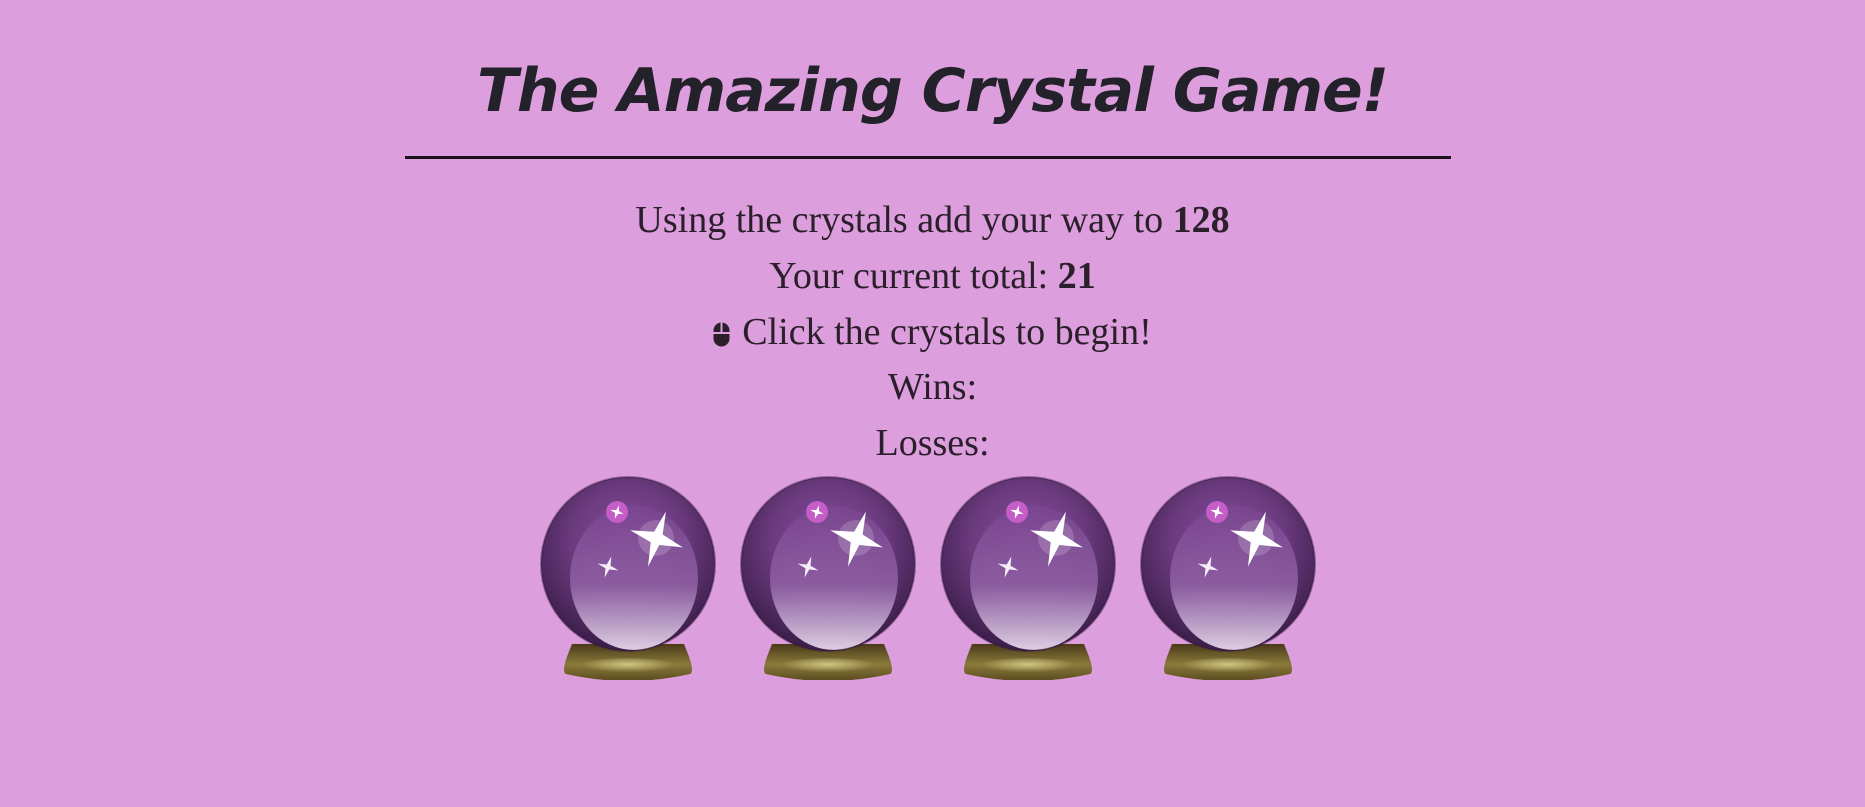  I want to click on crystals-row, so click(932, 578).